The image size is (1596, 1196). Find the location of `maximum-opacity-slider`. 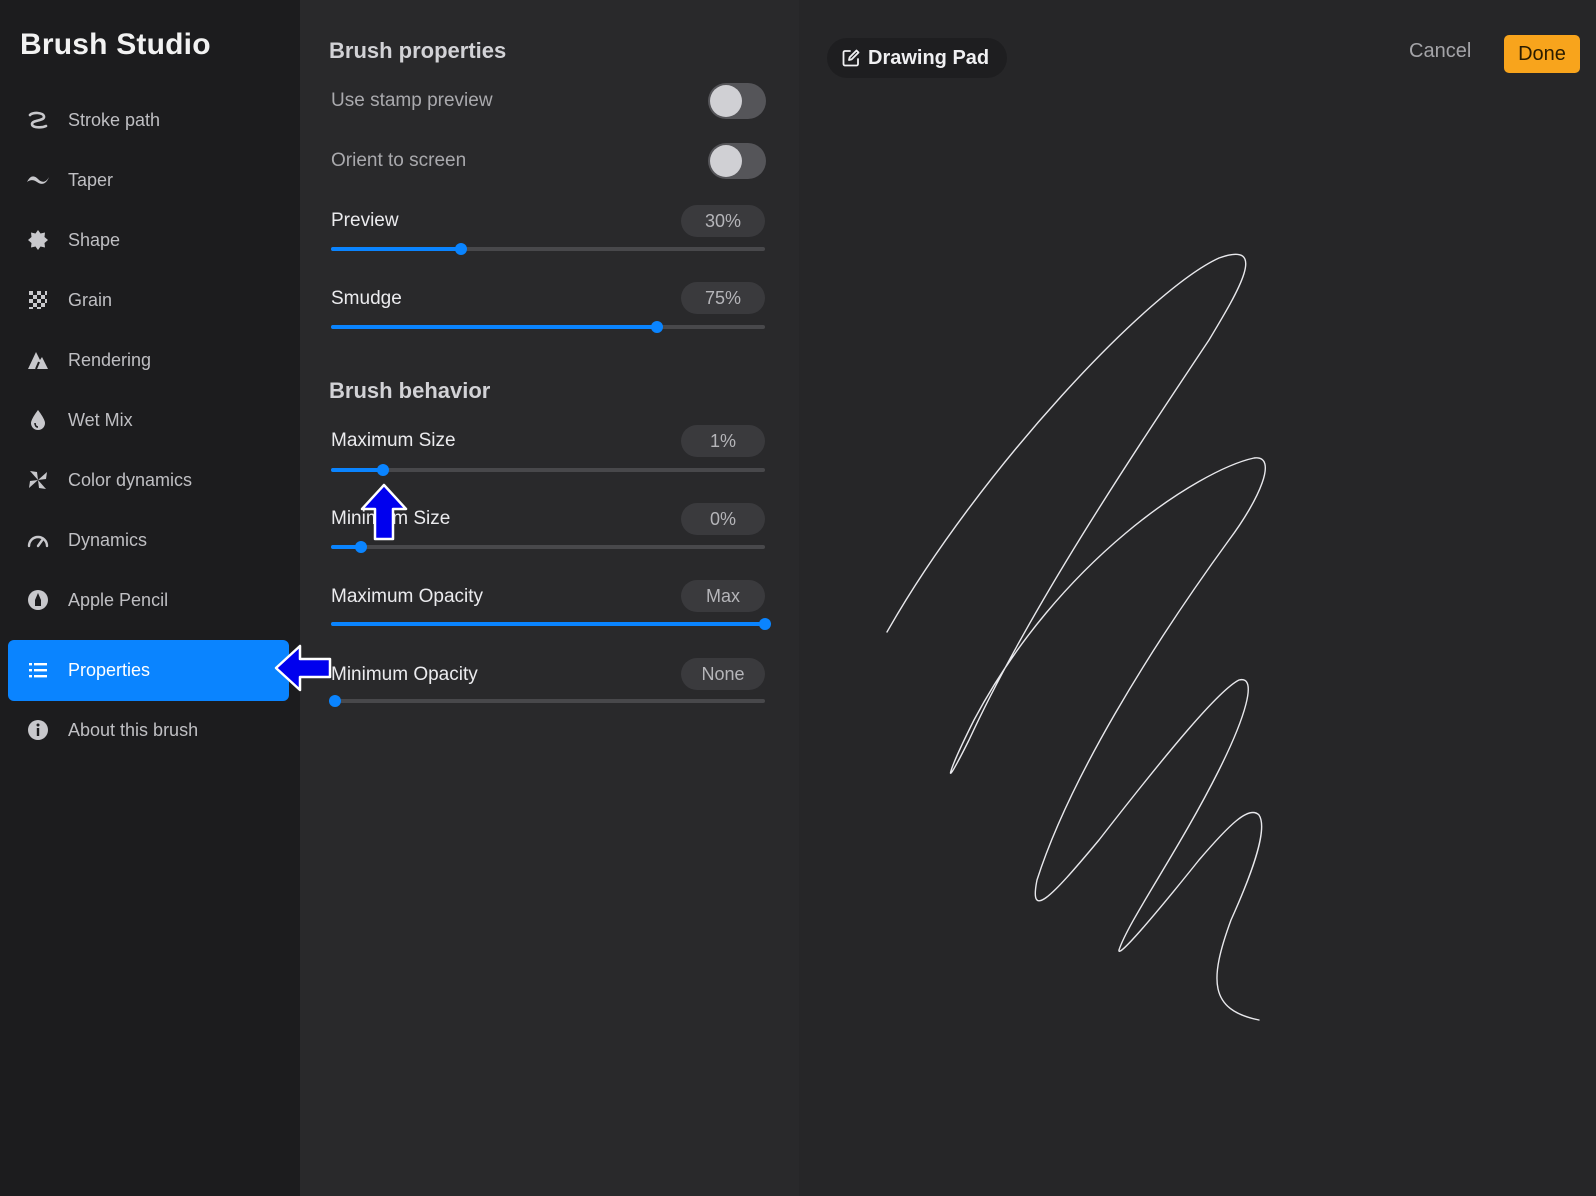

maximum-opacity-slider is located at coordinates (551, 624).